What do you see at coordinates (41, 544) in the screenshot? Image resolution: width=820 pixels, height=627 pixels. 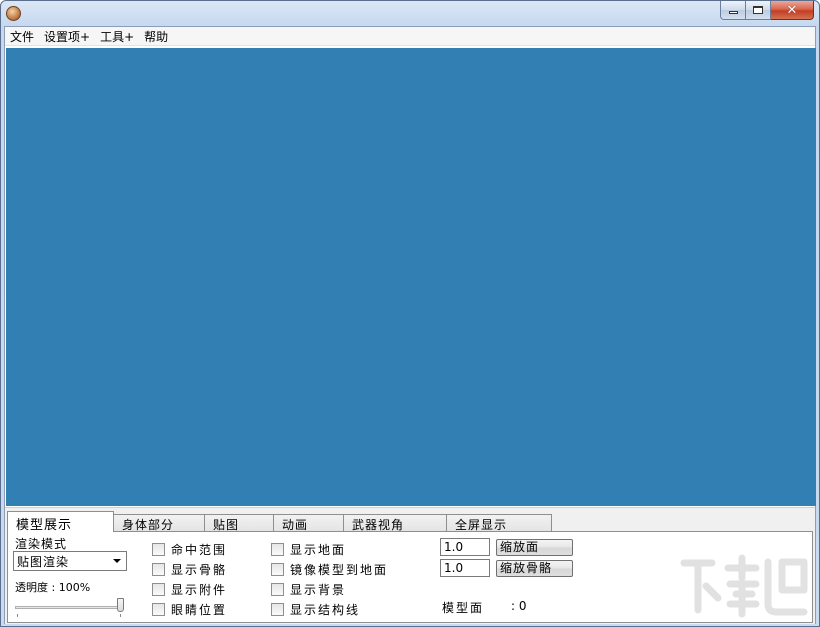 I see `render-mode-label: 渲染模式` at bounding box center [41, 544].